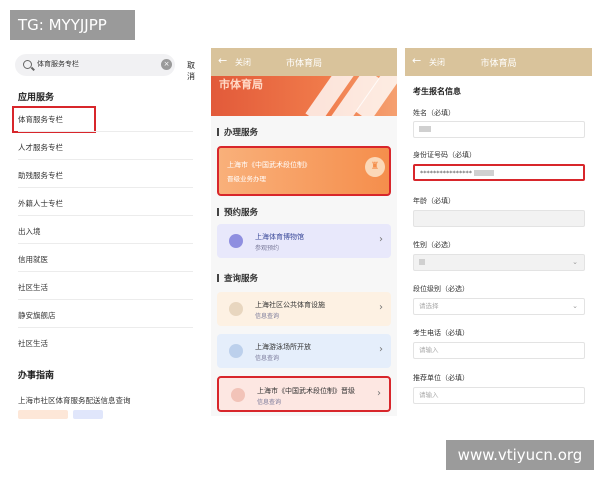 This screenshot has width=600, height=480. I want to click on query-service-card: 上海市《中国武术段位制》晋级 信息查询 ›, so click(304, 394).